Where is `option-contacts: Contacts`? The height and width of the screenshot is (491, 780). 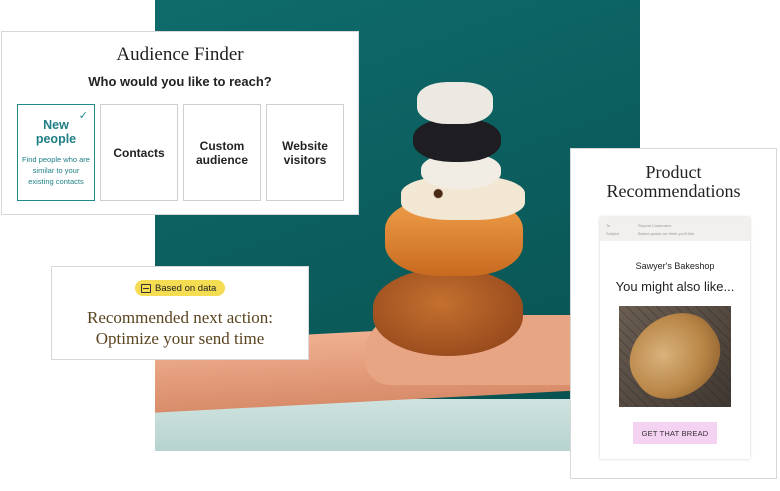 option-contacts: Contacts is located at coordinates (139, 152).